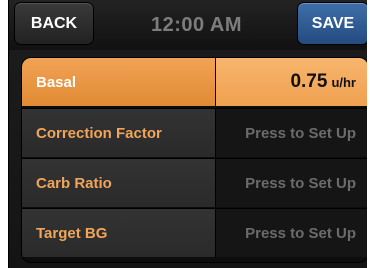 This screenshot has width=370, height=268. I want to click on basal-rate-value: 0.75, so click(309, 81).